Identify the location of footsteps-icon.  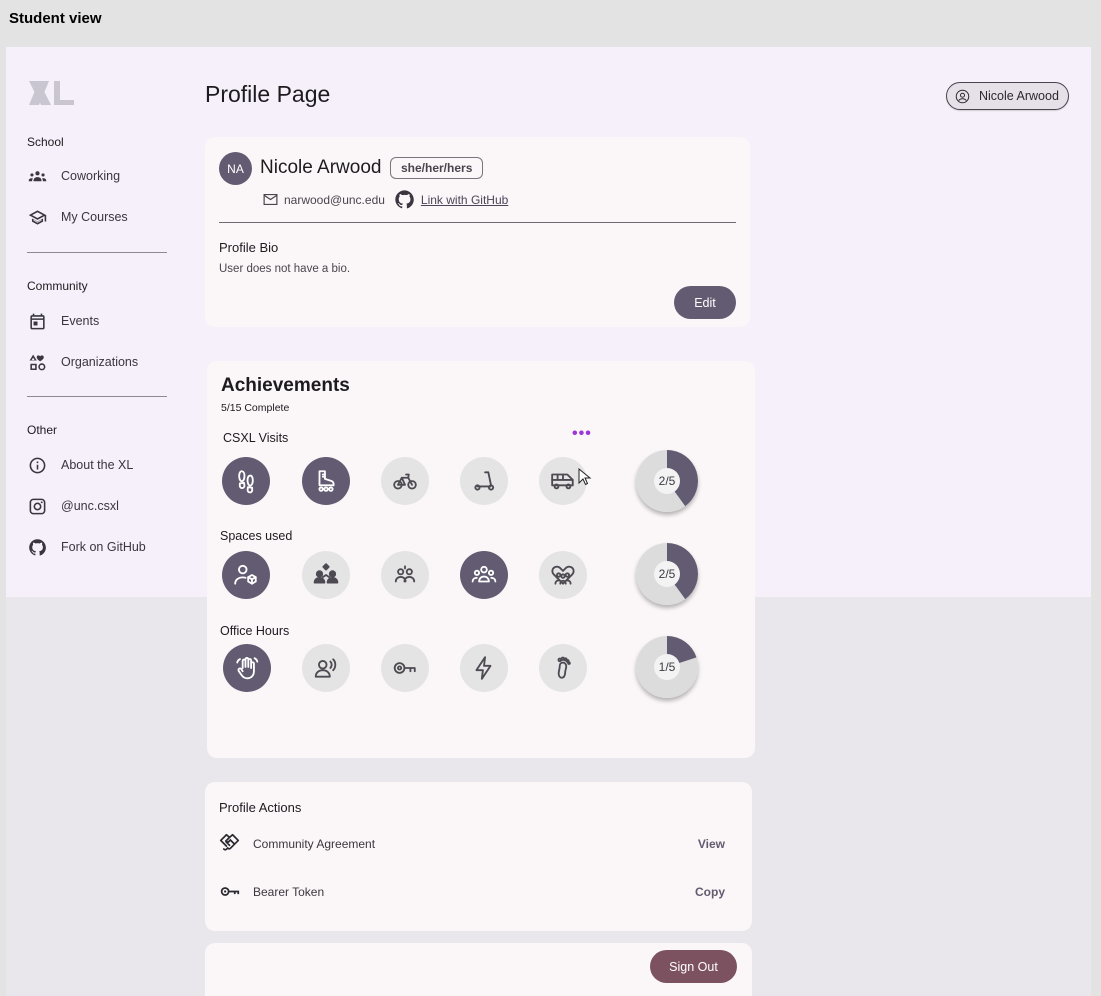
(246, 482).